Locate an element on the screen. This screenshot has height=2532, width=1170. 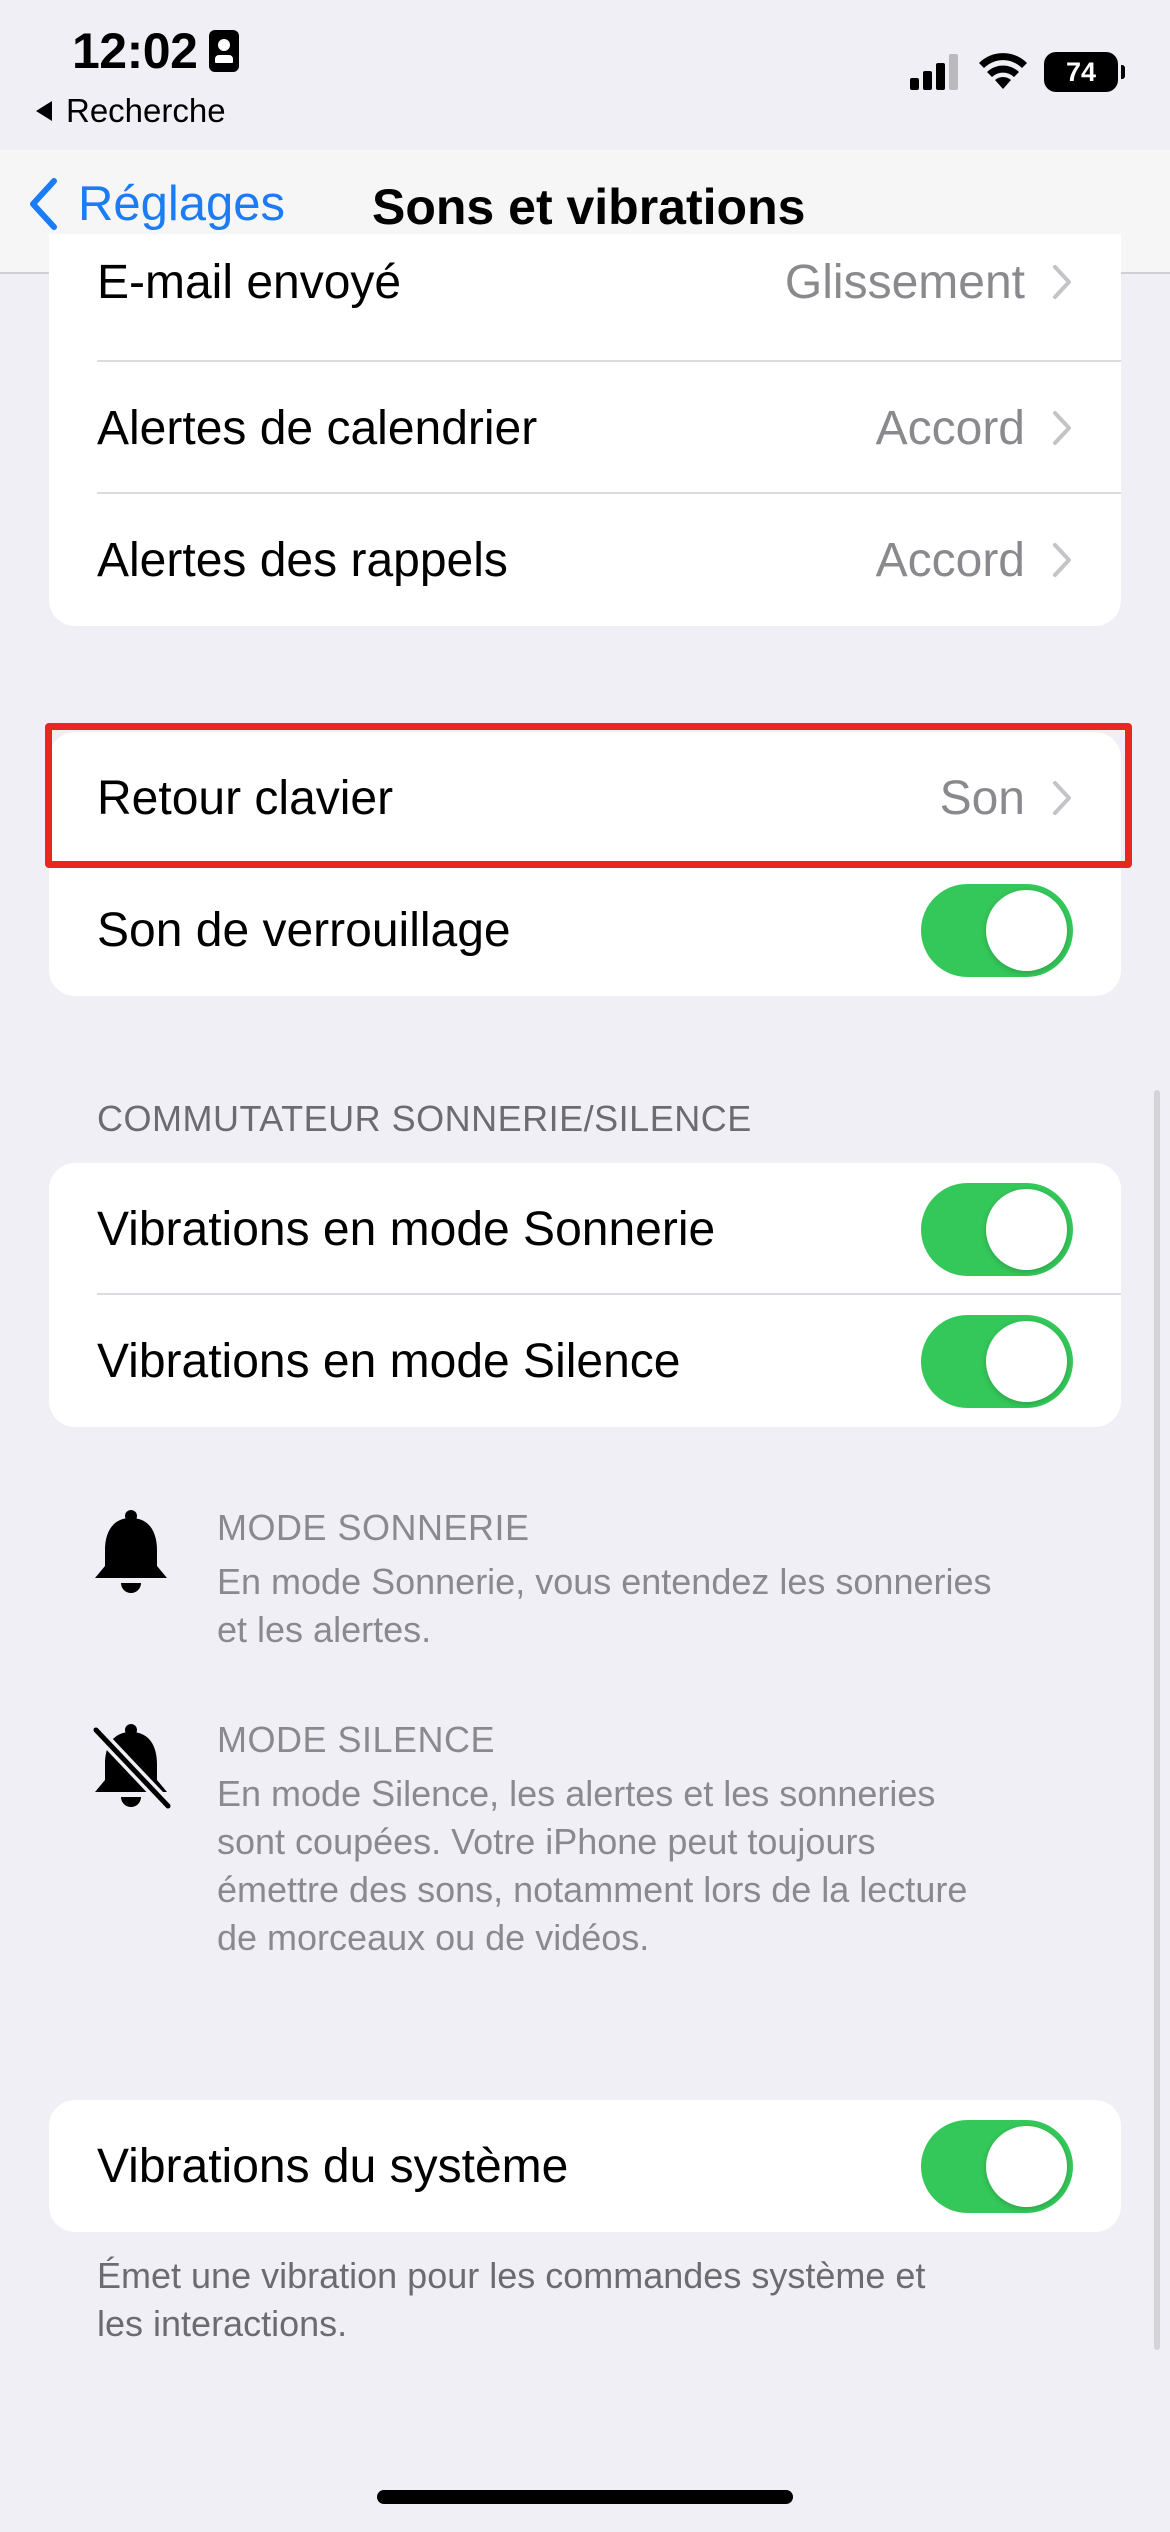
battery-icon: 74 is located at coordinates (1084, 72).